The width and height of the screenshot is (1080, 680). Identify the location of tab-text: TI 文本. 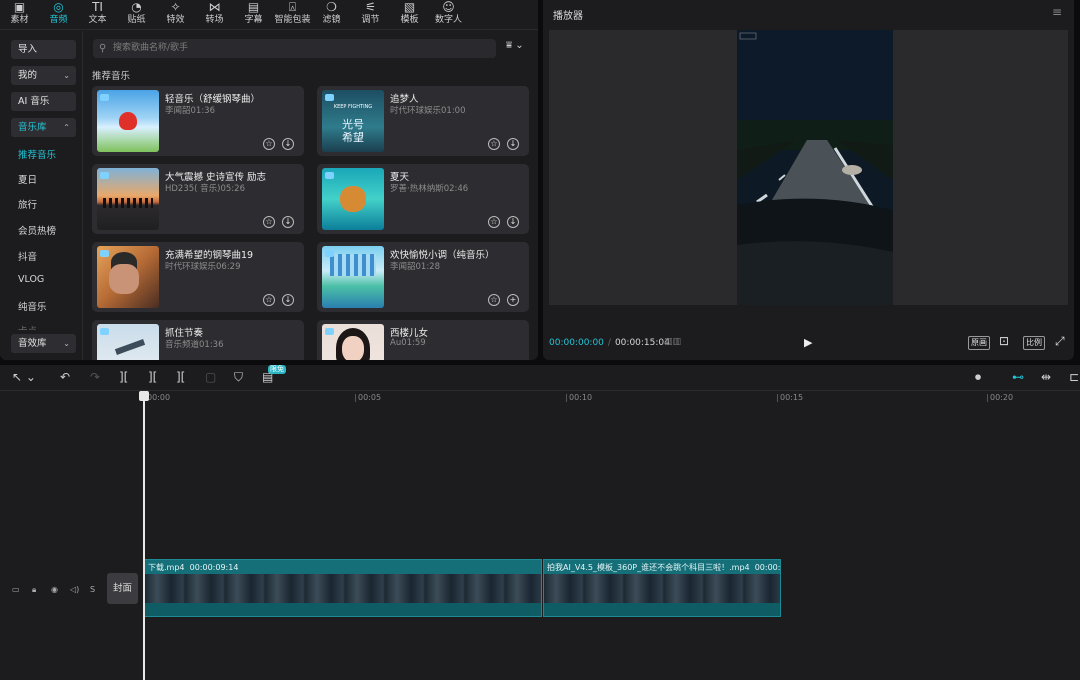
(97, 15).